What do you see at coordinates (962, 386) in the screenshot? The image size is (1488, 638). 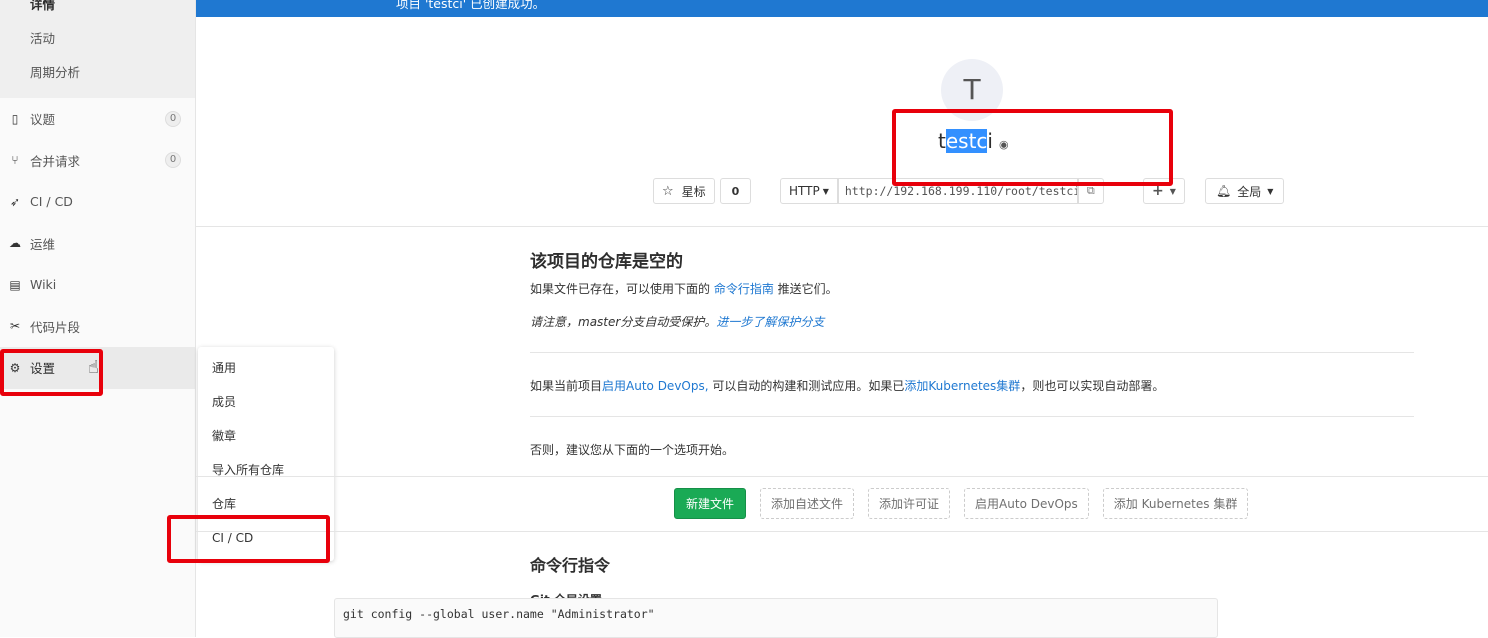 I see `add-kubernetes-link: 添加Kubernetes集群` at bounding box center [962, 386].